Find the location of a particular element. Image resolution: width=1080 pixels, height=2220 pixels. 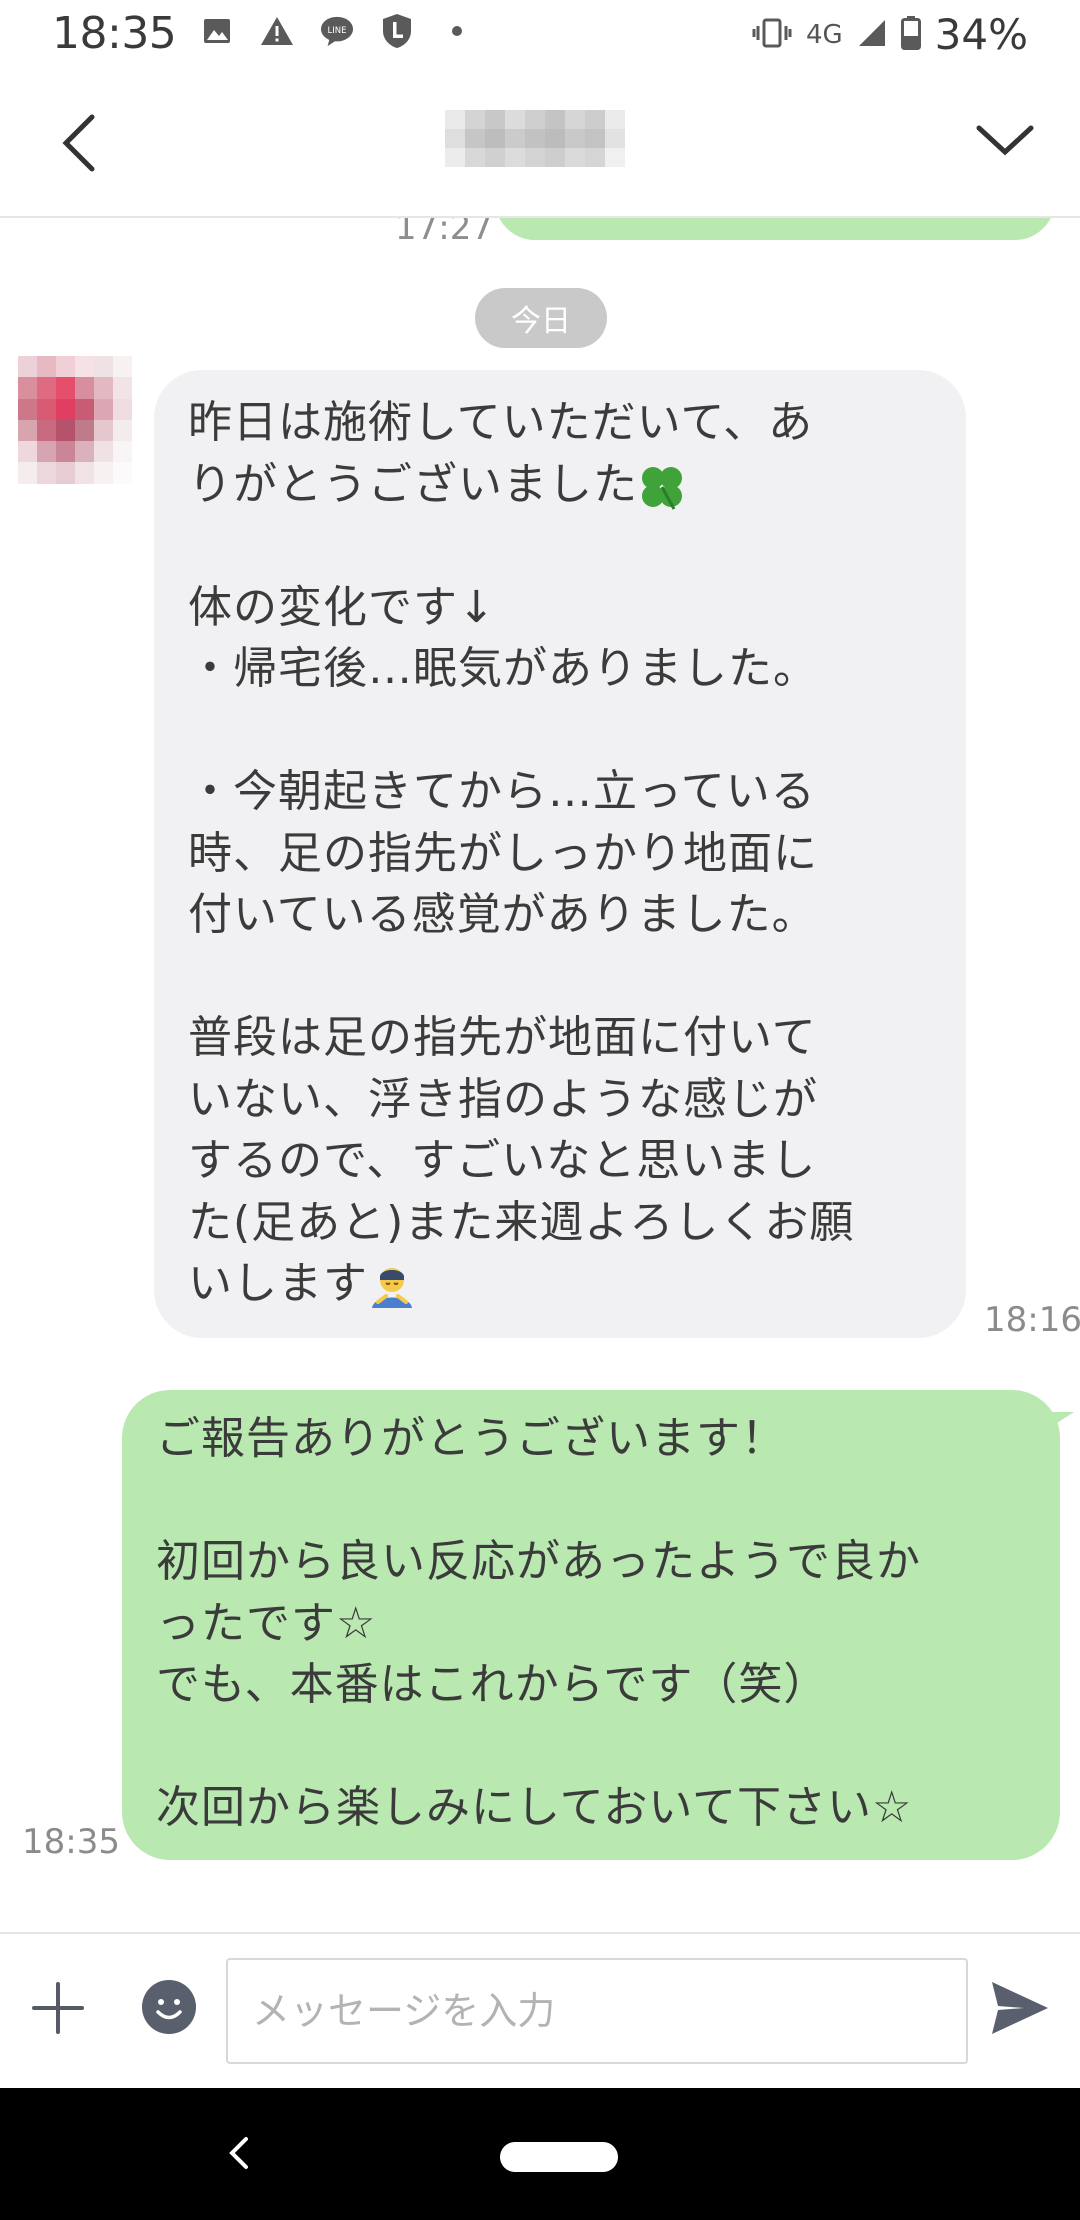

menu-button is located at coordinates (1005, 140).